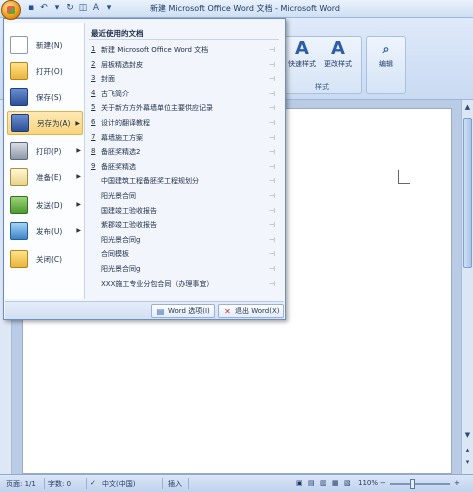 Image resolution: width=473 pixels, height=492 pixels. I want to click on recent-document-number: 5, so click(93, 107).